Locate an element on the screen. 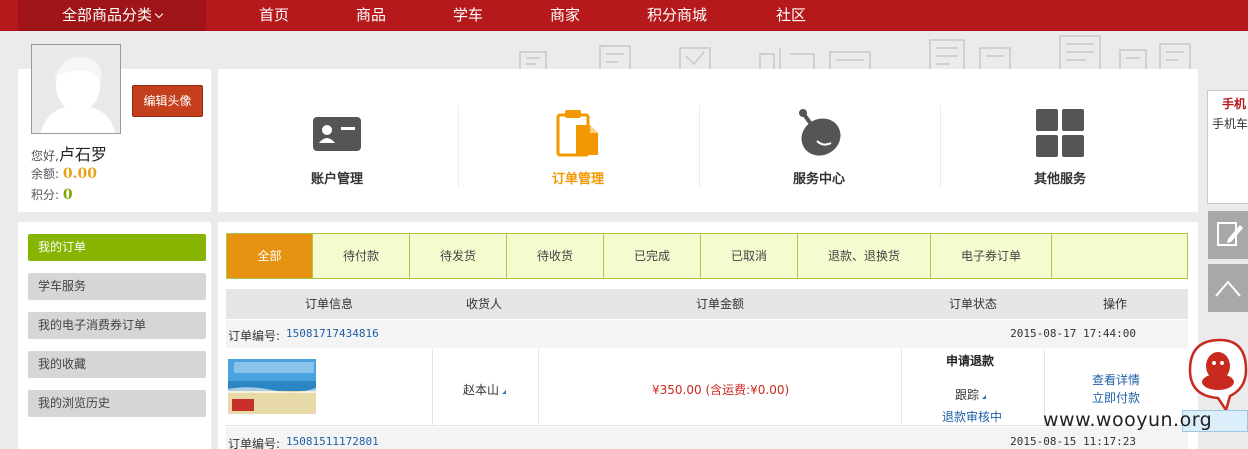  points: 积分: 0 is located at coordinates (52, 194).